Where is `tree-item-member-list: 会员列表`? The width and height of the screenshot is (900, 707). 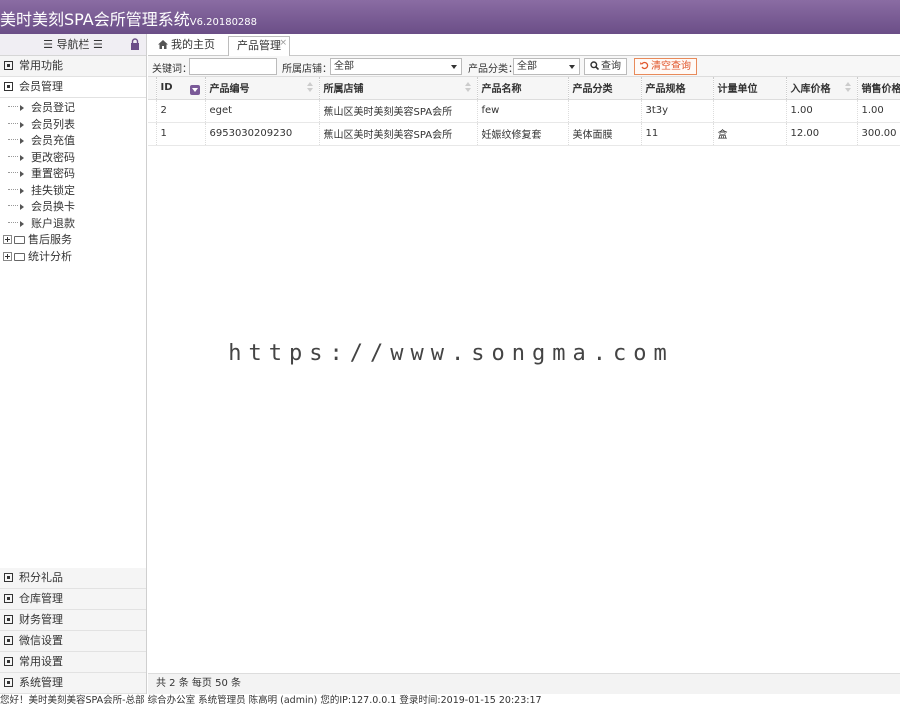 tree-item-member-list: 会员列表 is located at coordinates (73, 125).